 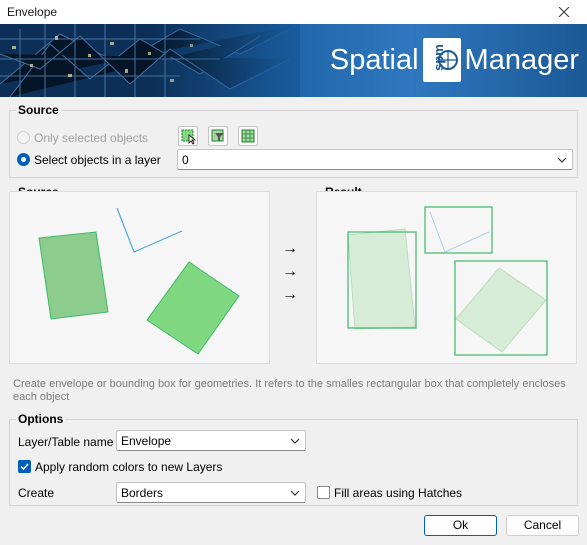 What do you see at coordinates (293, 12) in the screenshot?
I see `title-bar: Envelope` at bounding box center [293, 12].